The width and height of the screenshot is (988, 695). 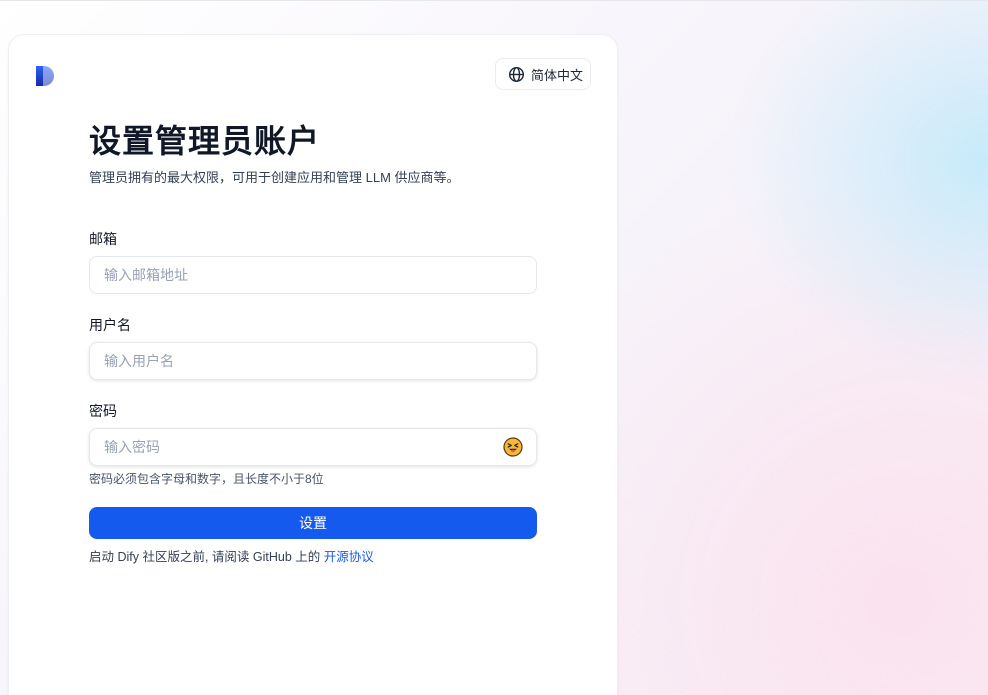 I want to click on globe-icon, so click(x=516, y=74).